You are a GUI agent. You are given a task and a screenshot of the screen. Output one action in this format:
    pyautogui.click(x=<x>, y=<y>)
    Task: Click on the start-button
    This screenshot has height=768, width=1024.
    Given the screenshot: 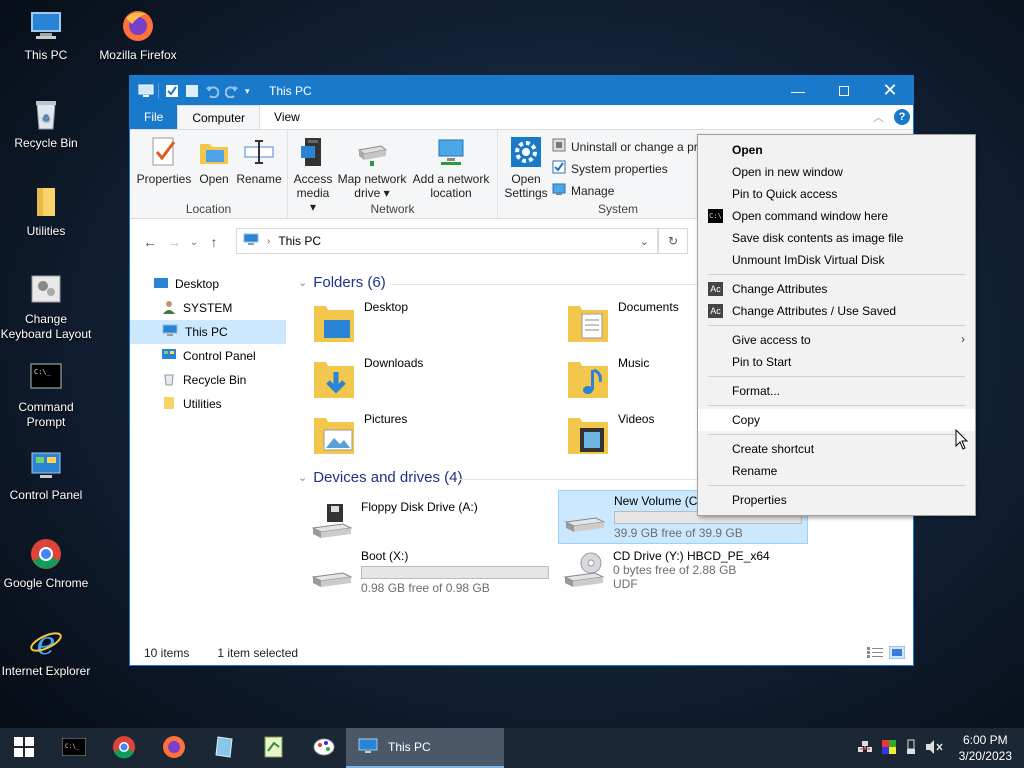 What is the action you would take?
    pyautogui.click(x=24, y=748)
    